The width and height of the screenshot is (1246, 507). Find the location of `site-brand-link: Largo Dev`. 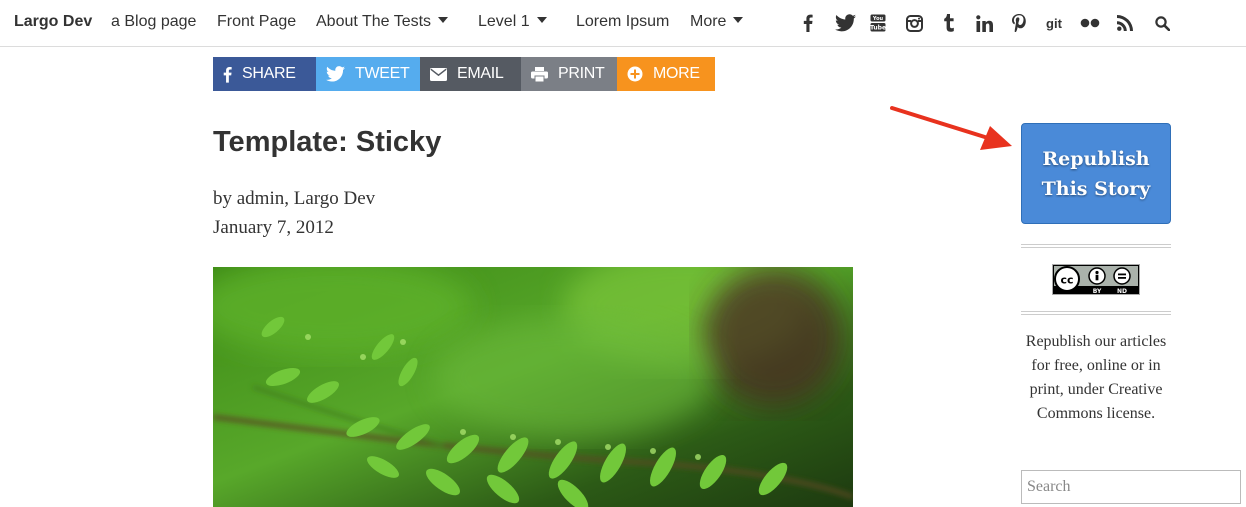

site-brand-link: Largo Dev is located at coordinates (53, 22).